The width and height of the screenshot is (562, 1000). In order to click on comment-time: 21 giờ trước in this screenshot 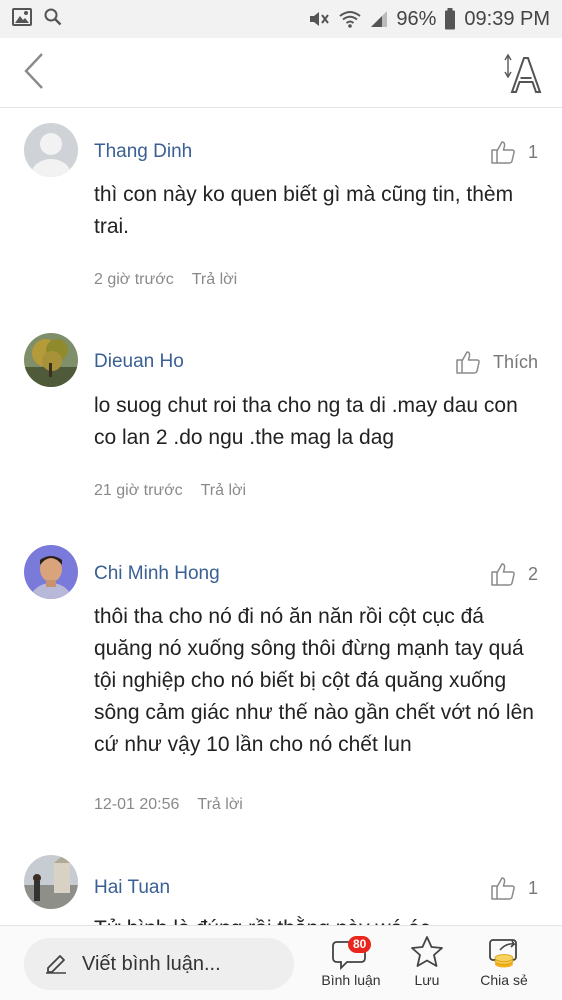, I will do `click(138, 490)`.